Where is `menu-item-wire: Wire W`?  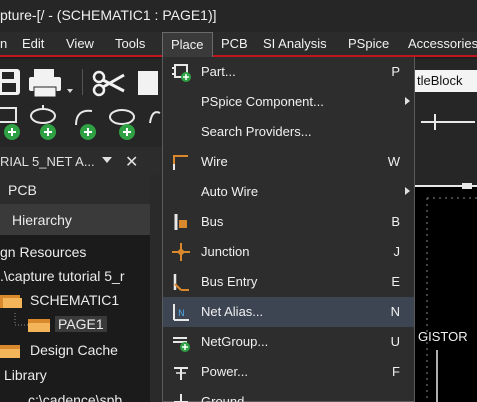 menu-item-wire: Wire W is located at coordinates (288, 162).